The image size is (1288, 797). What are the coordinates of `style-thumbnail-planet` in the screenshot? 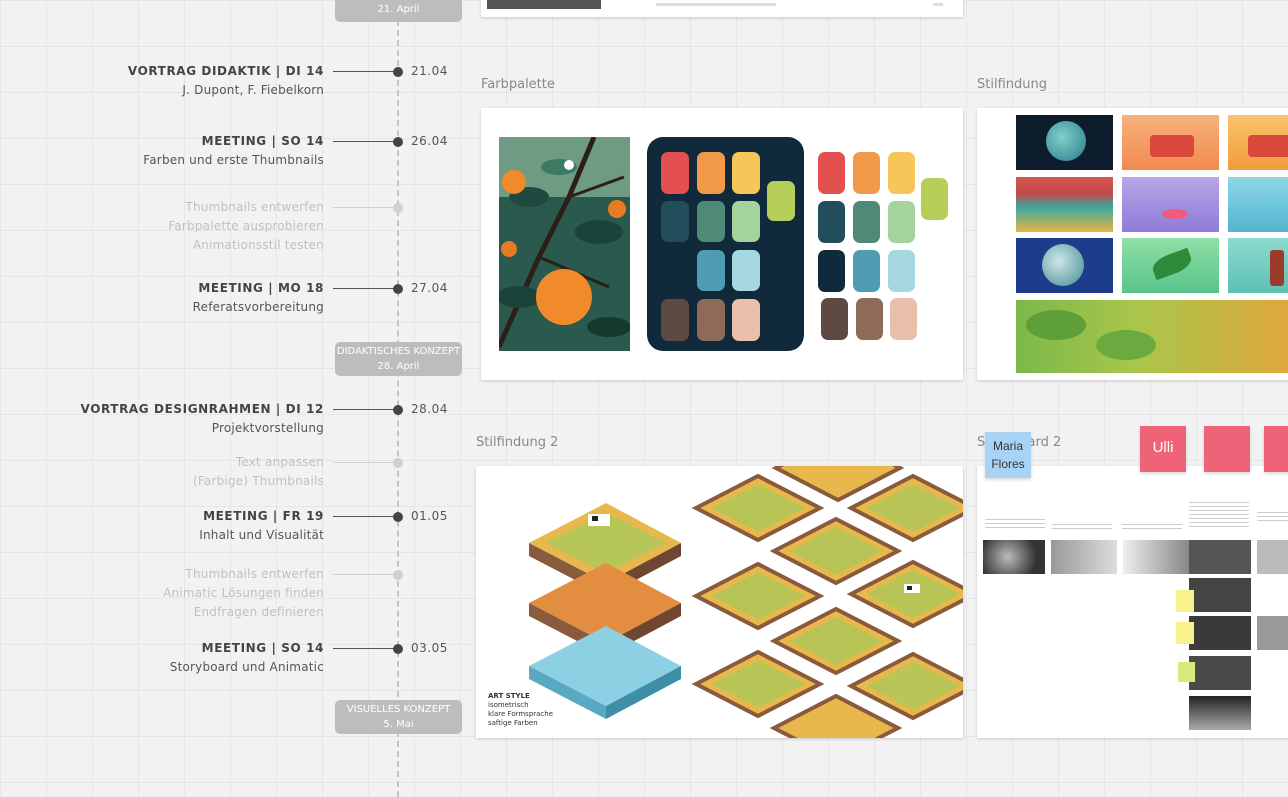 It's located at (1064, 142).